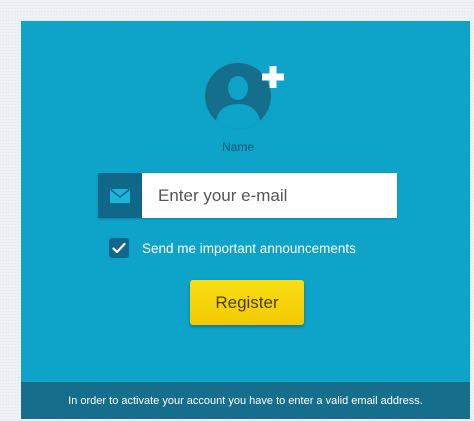 Image resolution: width=474 pixels, height=421 pixels. I want to click on plus-icon, so click(273, 77).